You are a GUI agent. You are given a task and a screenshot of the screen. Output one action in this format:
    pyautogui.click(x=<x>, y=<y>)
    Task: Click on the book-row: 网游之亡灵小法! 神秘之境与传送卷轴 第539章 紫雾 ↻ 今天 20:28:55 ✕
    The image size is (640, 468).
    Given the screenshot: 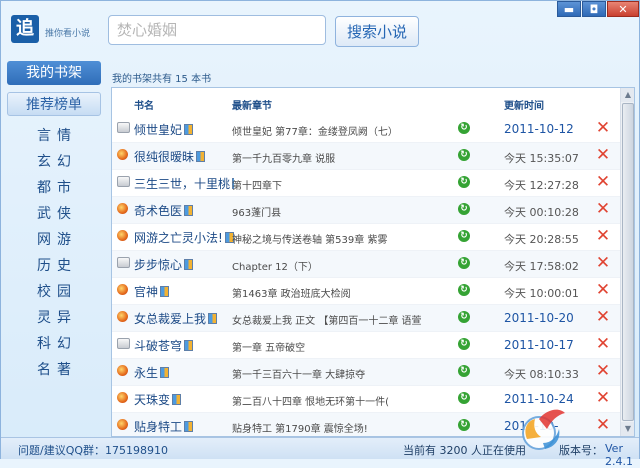 What is the action you would take?
    pyautogui.click(x=366, y=237)
    